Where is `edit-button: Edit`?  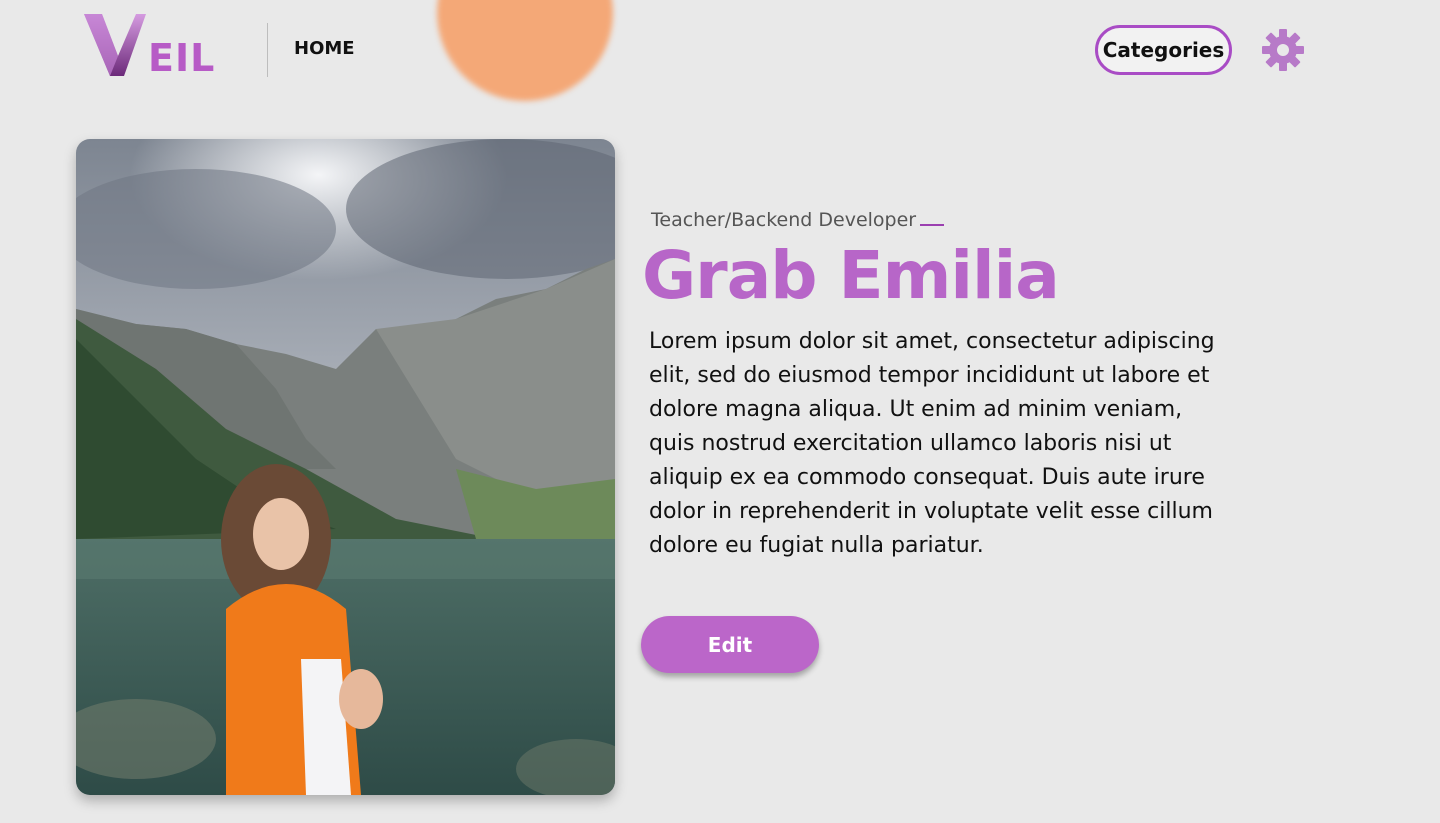 edit-button: Edit is located at coordinates (730, 644).